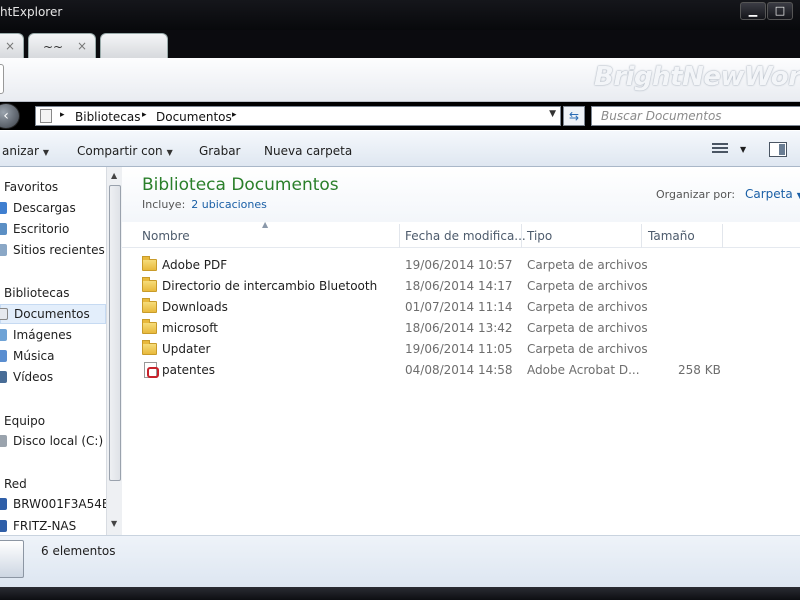 The height and width of the screenshot is (600, 800). Describe the element at coordinates (3, 208) in the screenshot. I see `downloads-icon` at that location.